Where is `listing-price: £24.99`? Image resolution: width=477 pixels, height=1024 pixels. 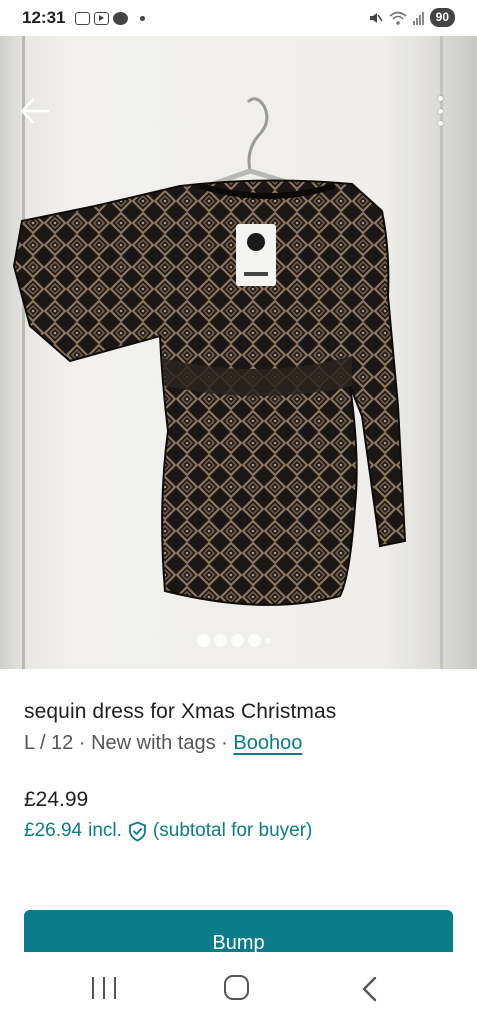 listing-price: £24.99 is located at coordinates (56, 799).